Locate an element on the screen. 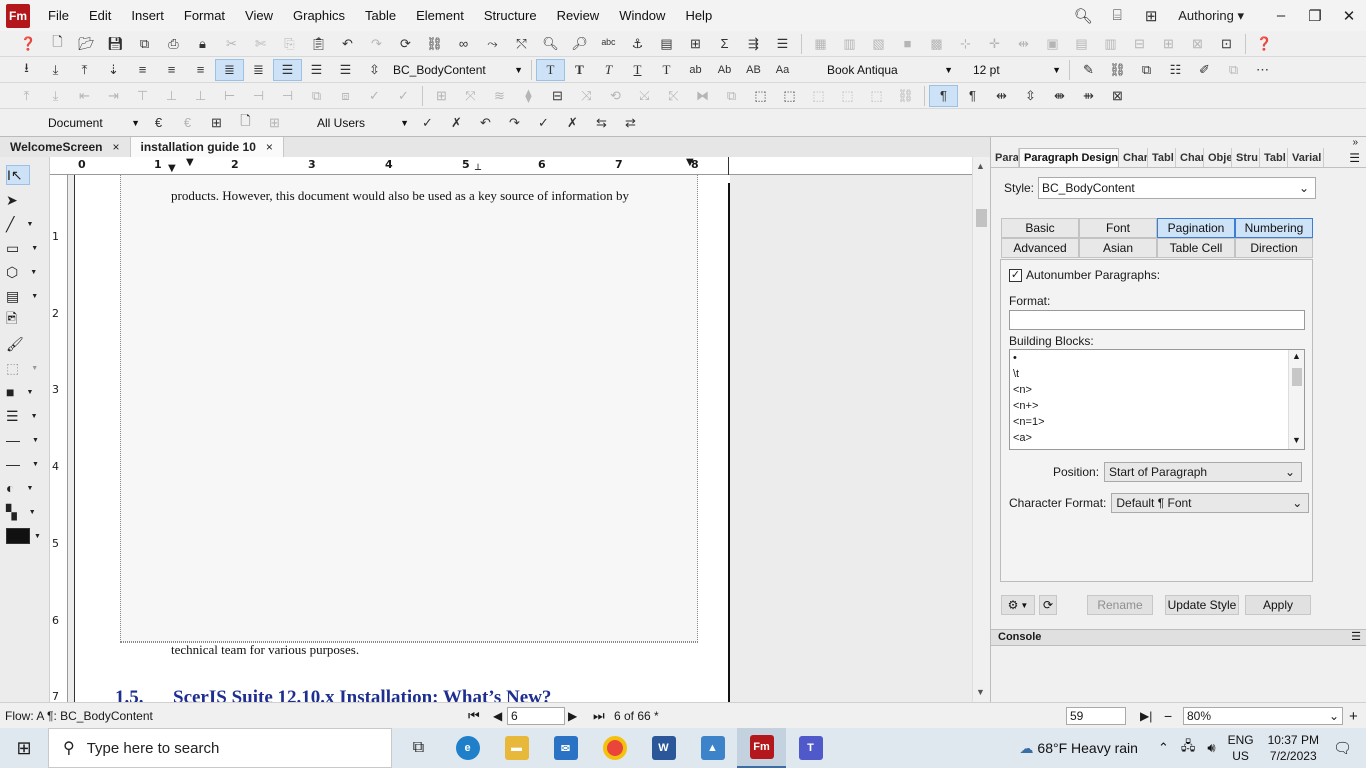 This screenshot has height=768, width=1366. text-default-icon: T is located at coordinates (550, 69).